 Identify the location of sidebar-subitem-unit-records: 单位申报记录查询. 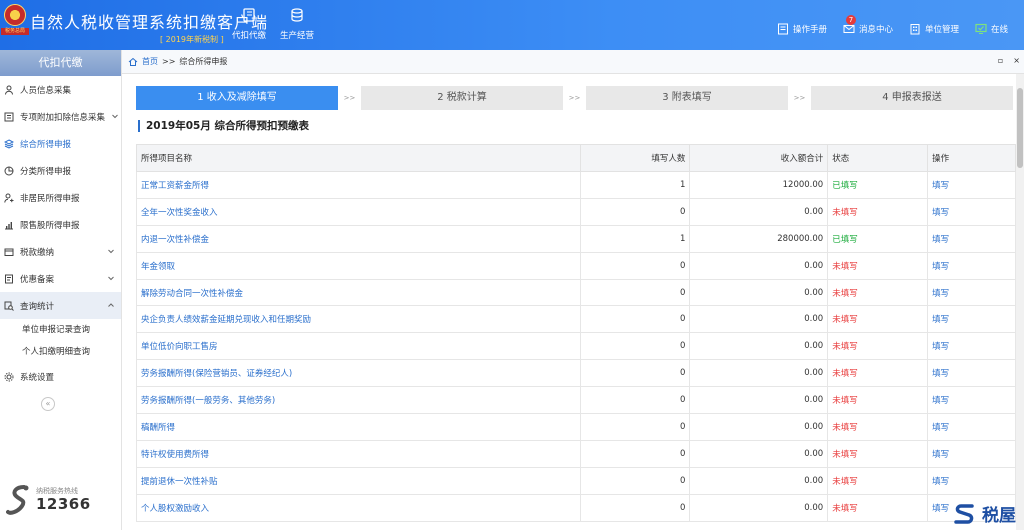
(60, 330).